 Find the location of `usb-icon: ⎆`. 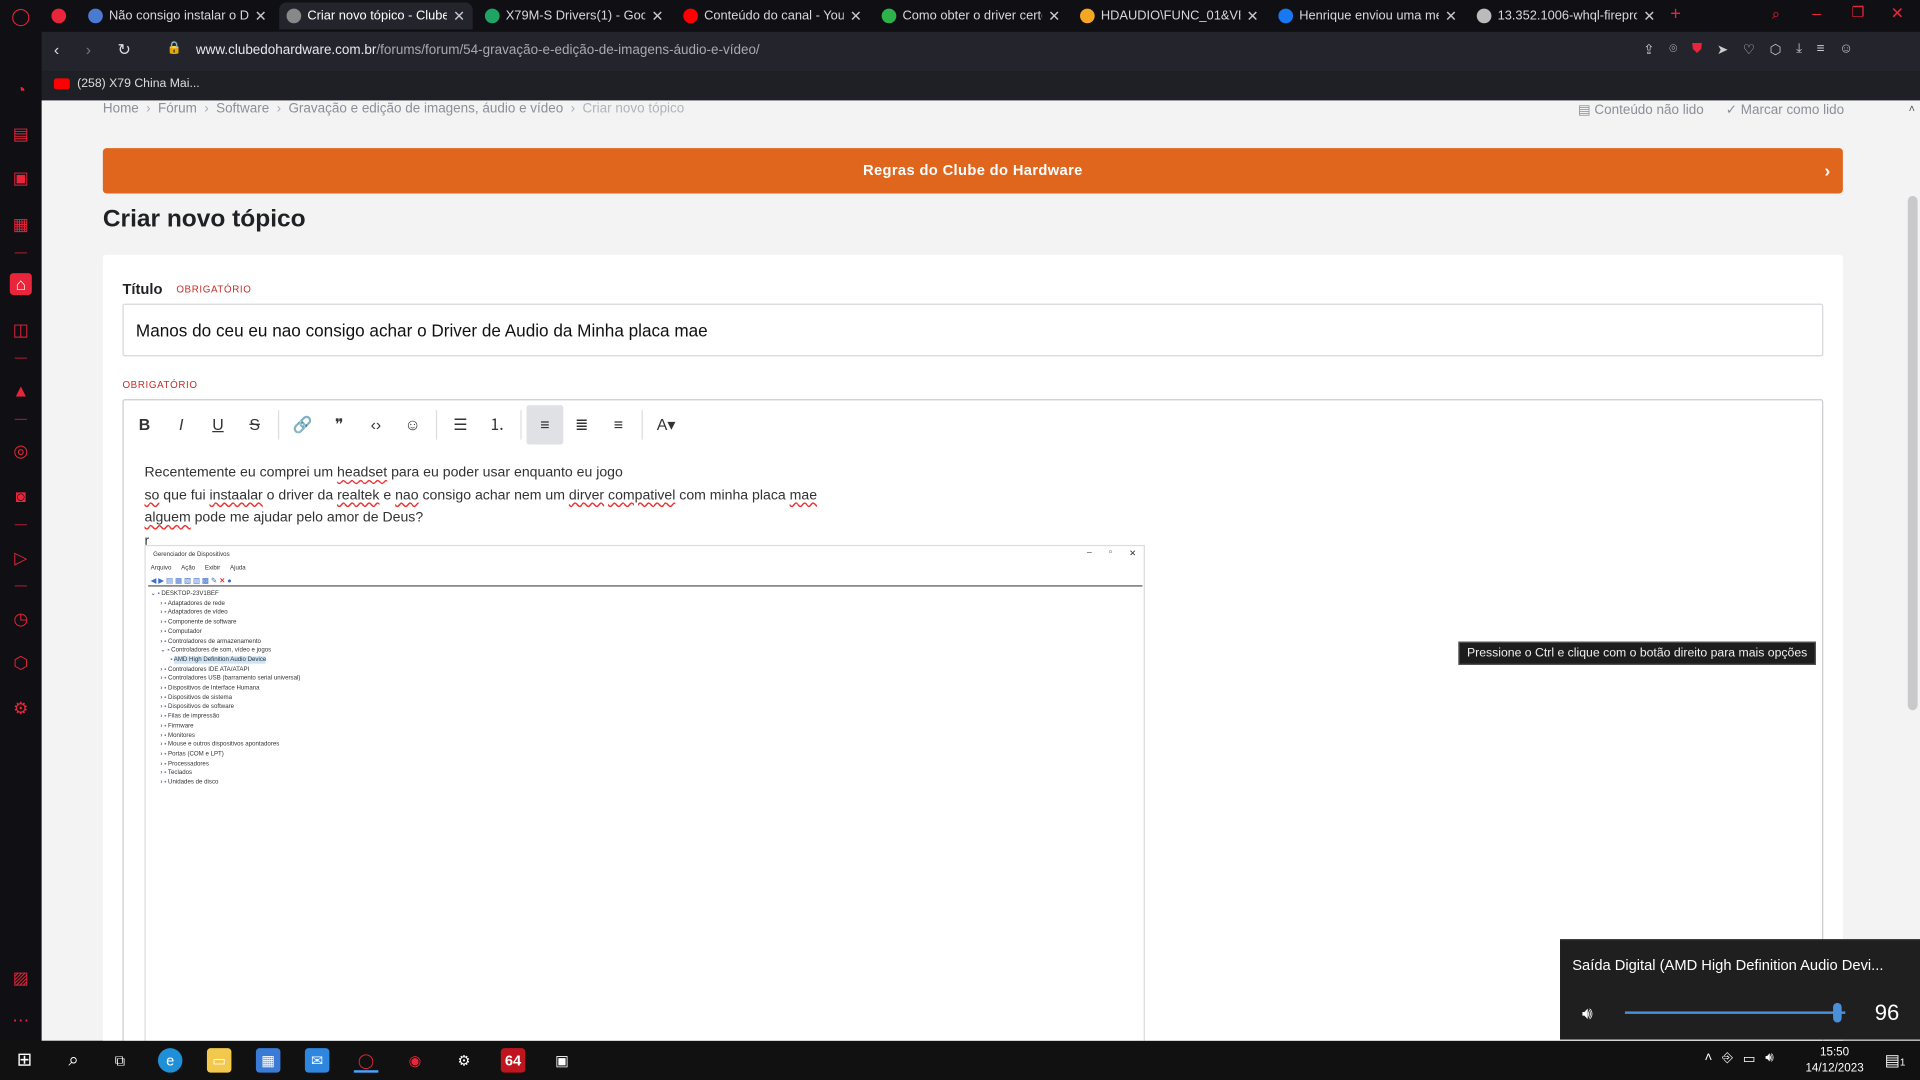

usb-icon: ⎆ is located at coordinates (1727, 1059).